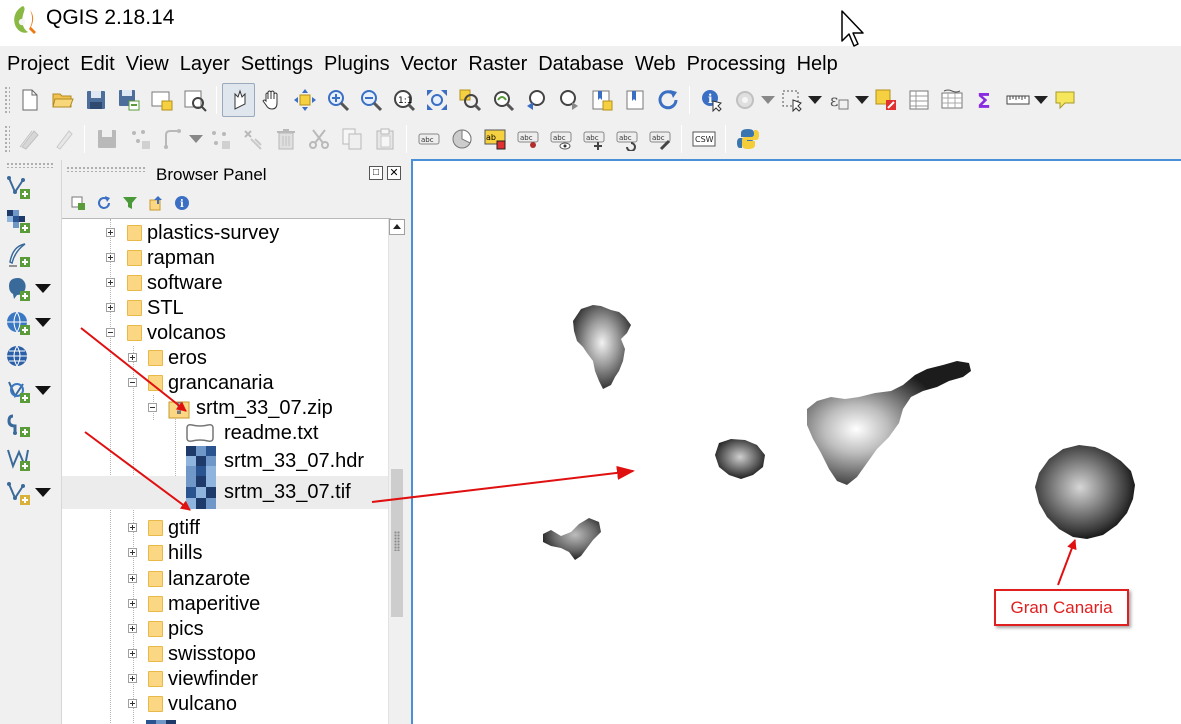  Describe the element at coordinates (838, 100) in the screenshot. I see `select-by-expression-icon: ε` at that location.